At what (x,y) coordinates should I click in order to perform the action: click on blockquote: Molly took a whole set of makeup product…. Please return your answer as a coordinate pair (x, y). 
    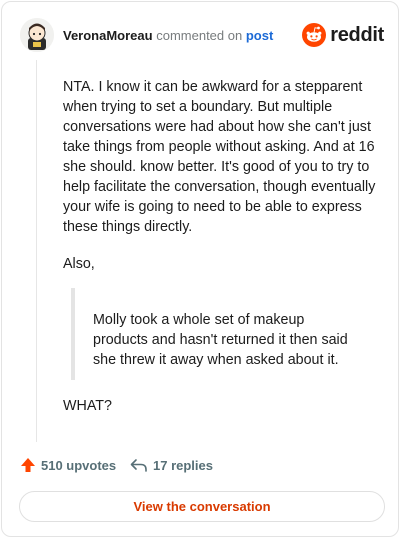
    Looking at the image, I should click on (227, 334).